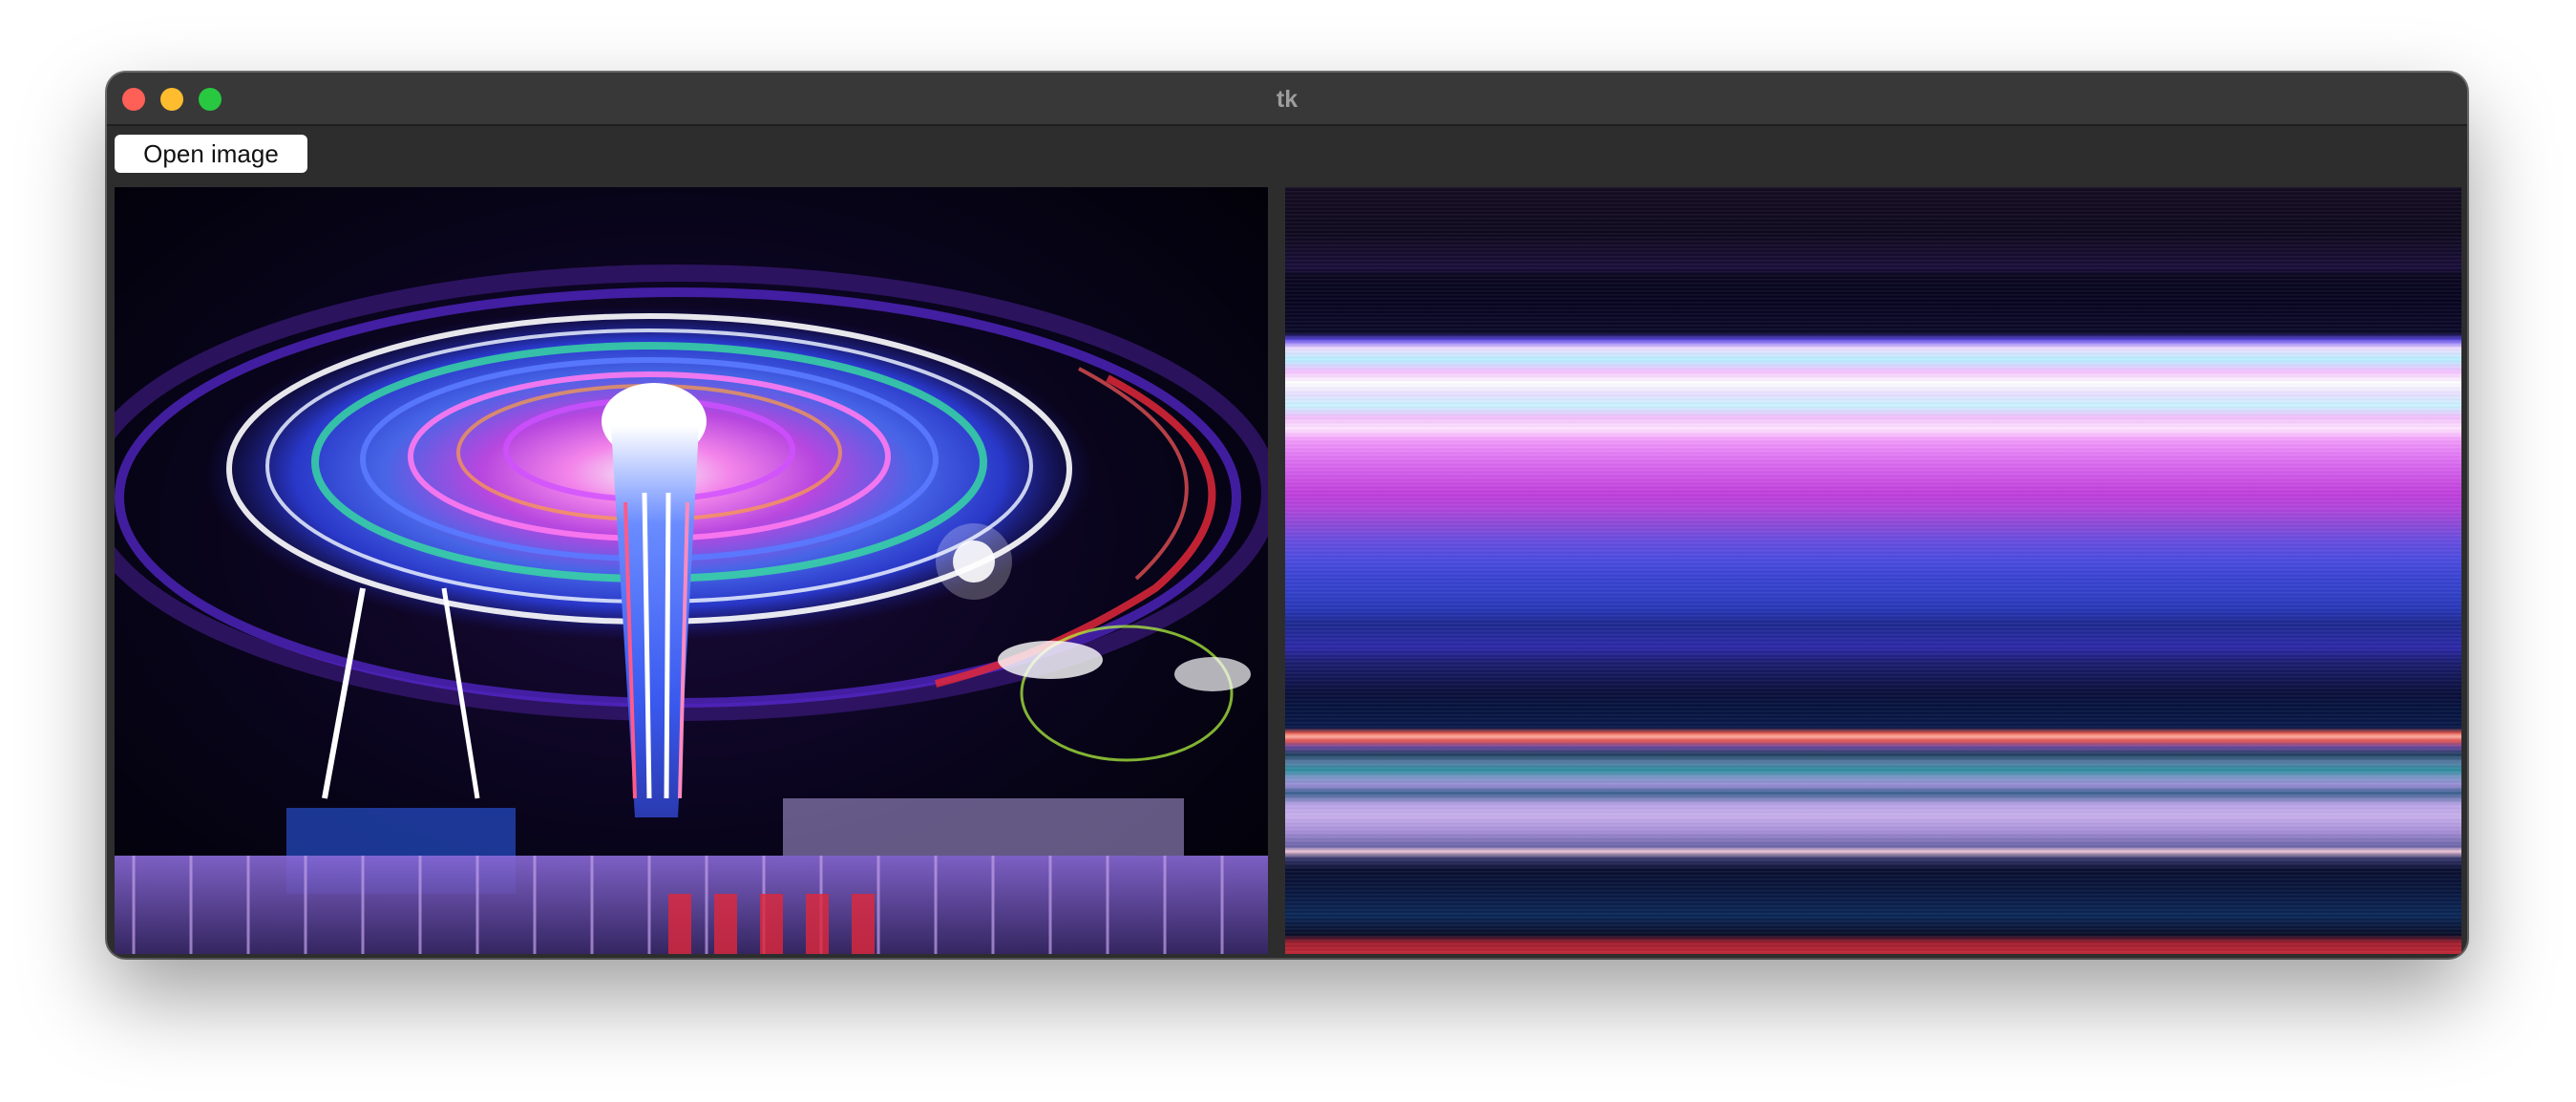 The image size is (2576, 1102). I want to click on title-bar: tk, so click(1287, 99).